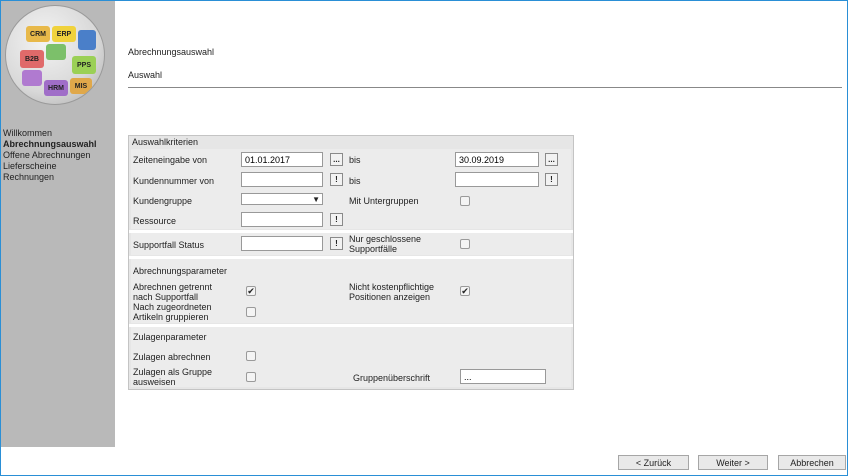  Describe the element at coordinates (251, 377) in the screenshot. I see `zulagen-gruppe-checkbox` at that location.